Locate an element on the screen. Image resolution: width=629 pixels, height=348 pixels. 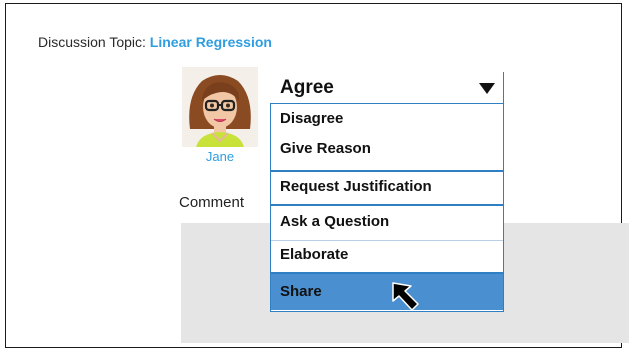
response-type-select: Agree is located at coordinates (387, 88).